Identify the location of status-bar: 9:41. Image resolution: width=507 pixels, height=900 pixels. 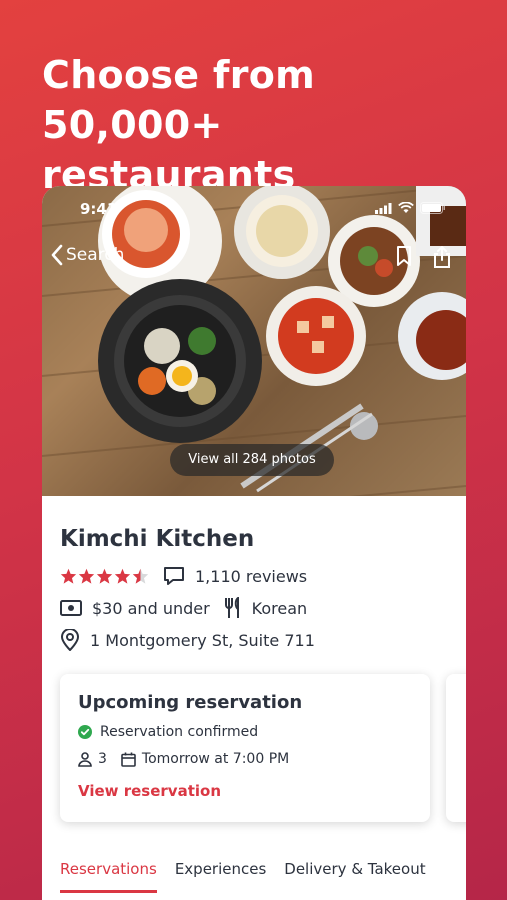
(254, 210).